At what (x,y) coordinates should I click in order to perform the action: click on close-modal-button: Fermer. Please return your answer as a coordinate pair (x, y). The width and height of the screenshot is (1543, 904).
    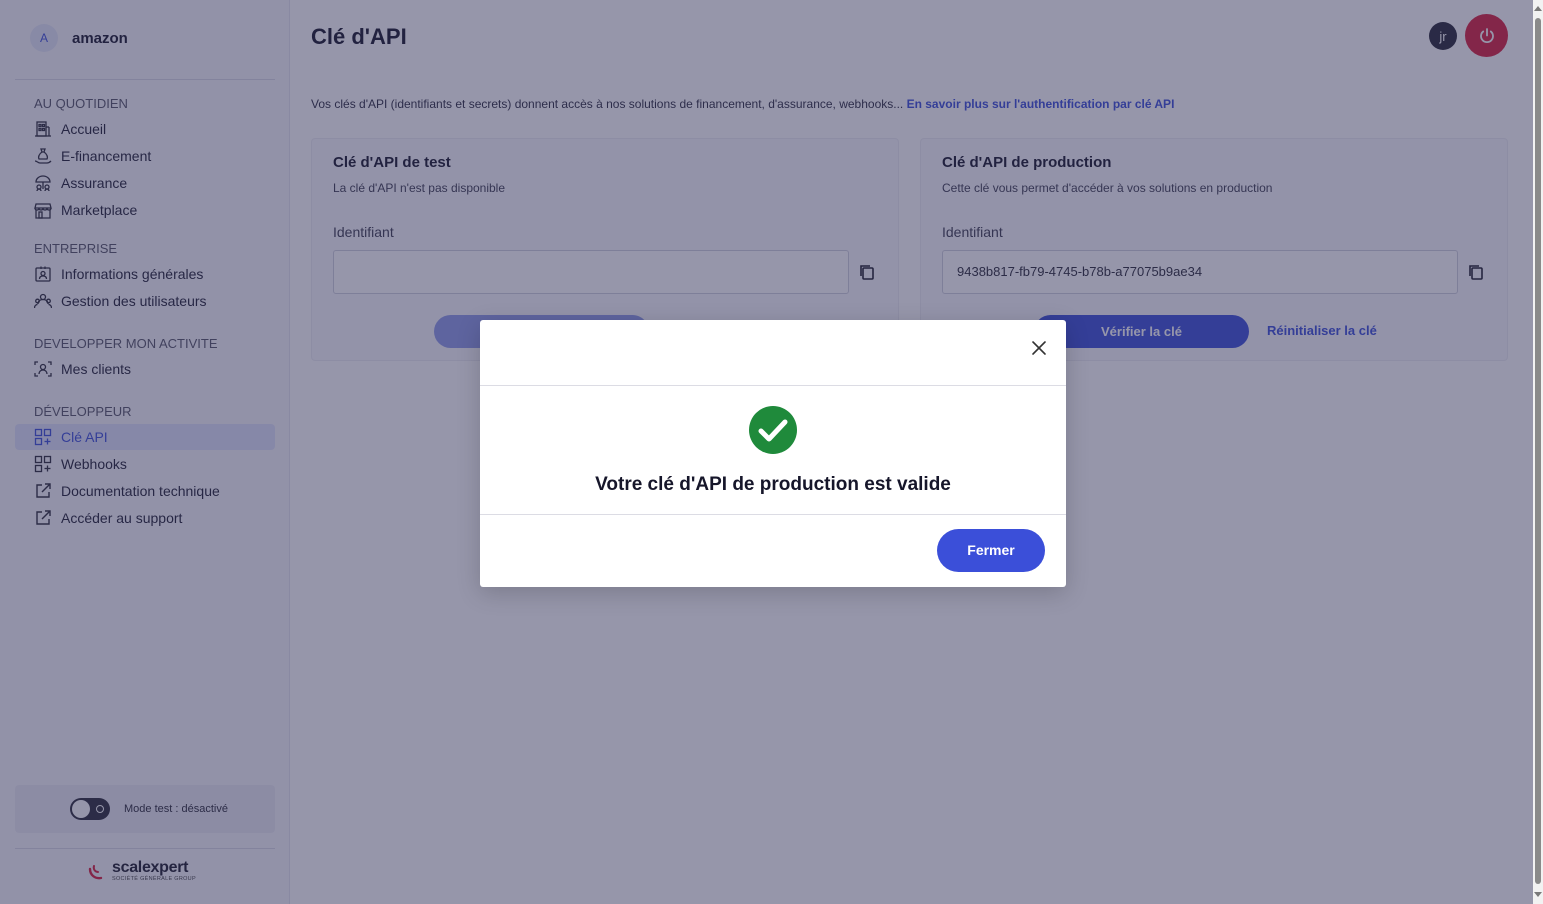
    Looking at the image, I should click on (991, 550).